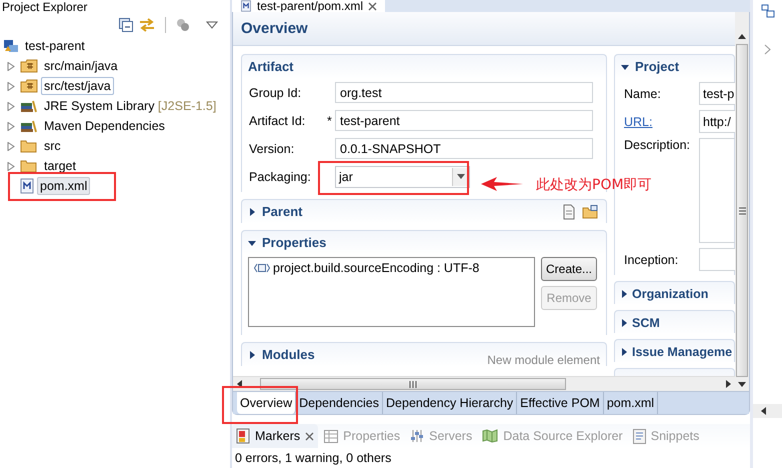 The width and height of the screenshot is (782, 468). What do you see at coordinates (329, 121) in the screenshot?
I see `required-marker: *` at bounding box center [329, 121].